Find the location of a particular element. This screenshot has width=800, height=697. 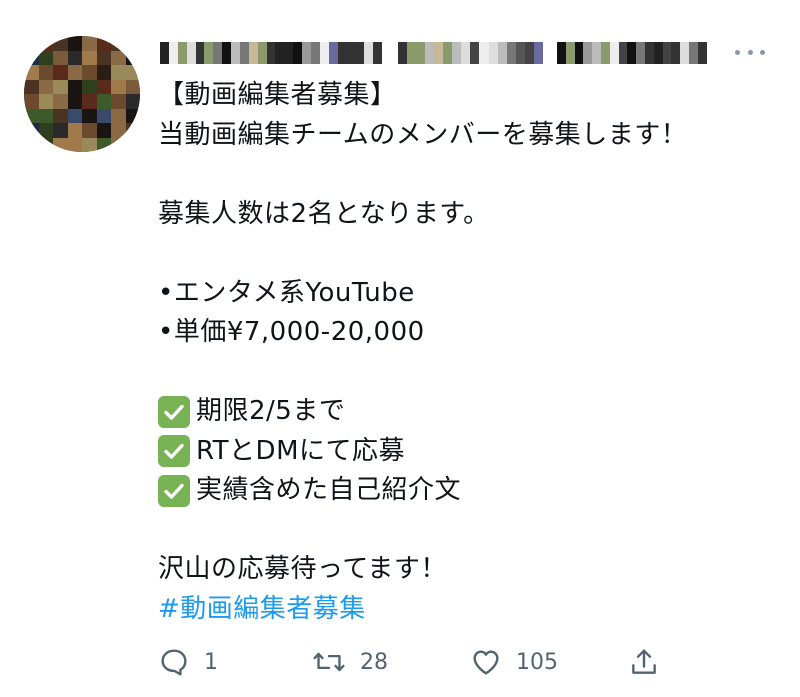

avatar is located at coordinates (82, 94).